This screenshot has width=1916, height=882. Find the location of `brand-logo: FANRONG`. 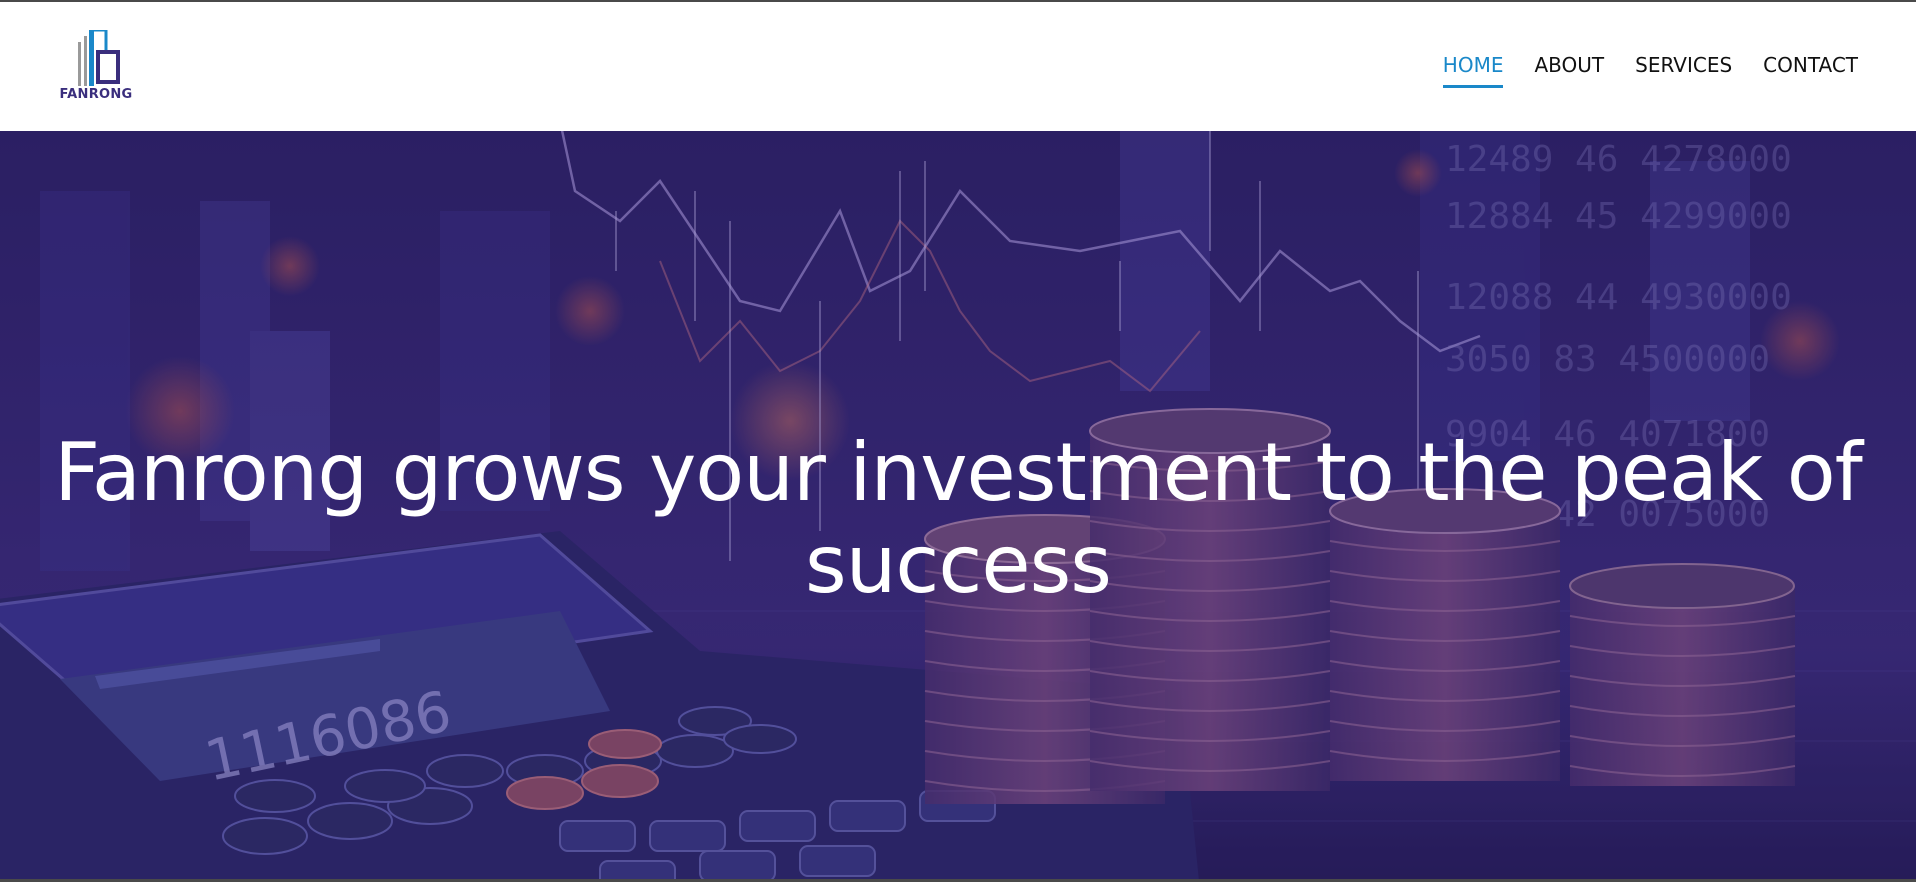

brand-logo: FANRONG is located at coordinates (97, 69).